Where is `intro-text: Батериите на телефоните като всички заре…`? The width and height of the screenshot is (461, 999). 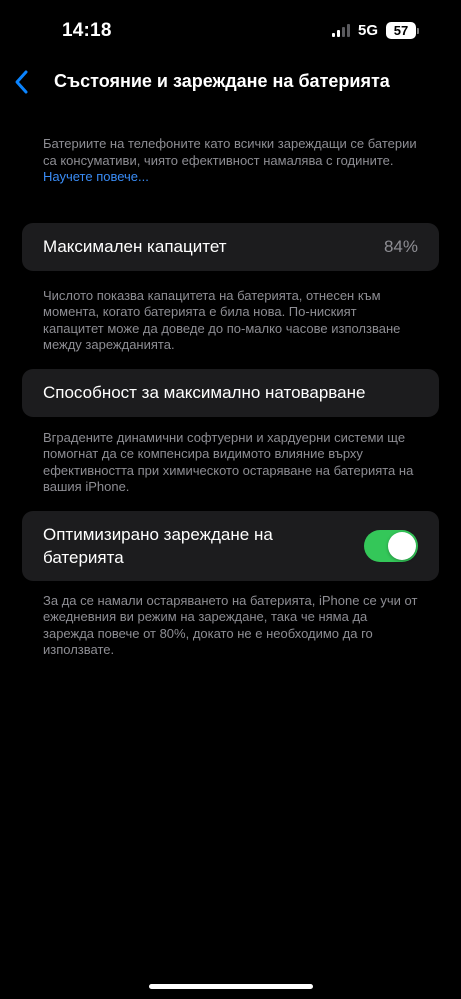
intro-text: Батериите на телефоните като всички заре… is located at coordinates (230, 152).